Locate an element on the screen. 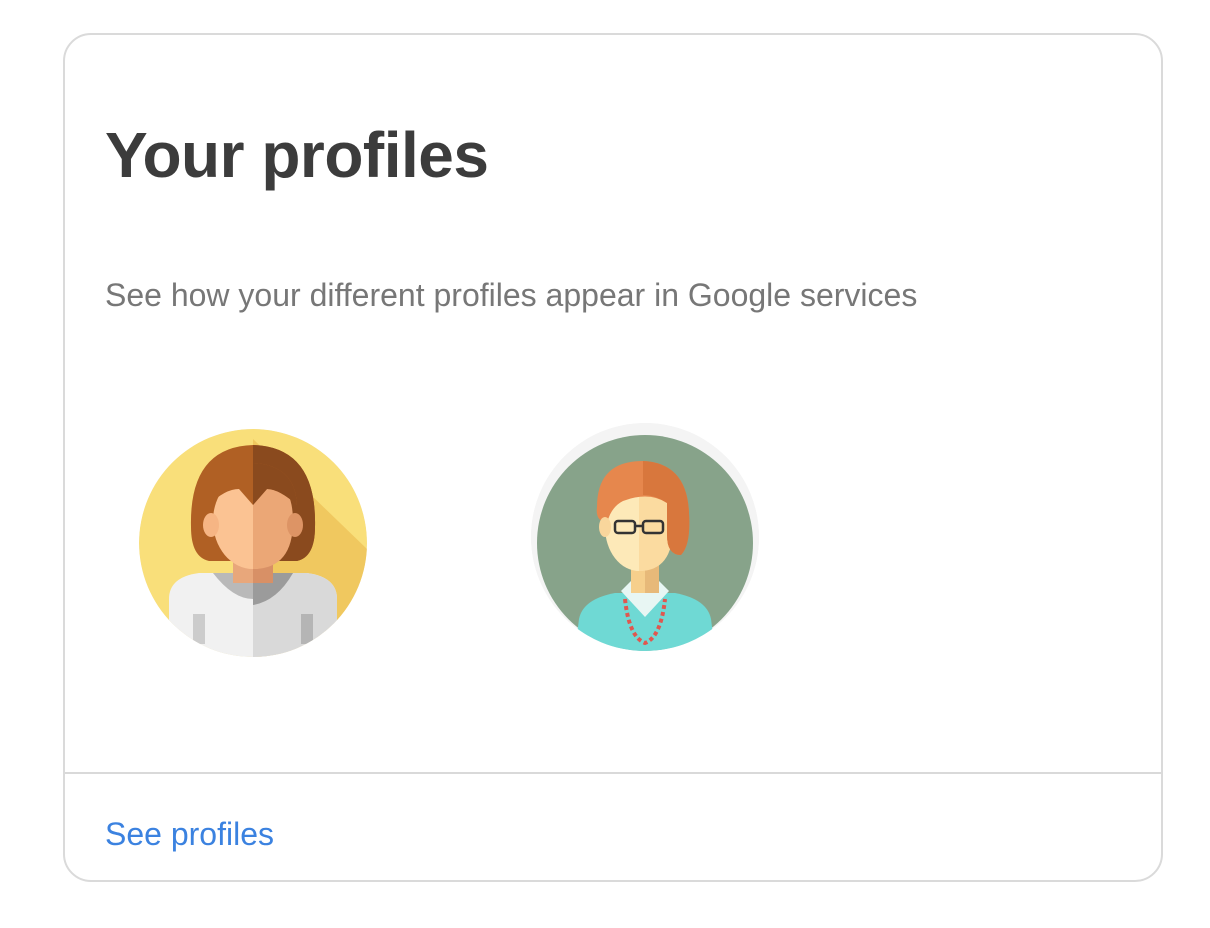 The image size is (1210, 928). woman-brown-hair-avatar-icon is located at coordinates (253, 543).